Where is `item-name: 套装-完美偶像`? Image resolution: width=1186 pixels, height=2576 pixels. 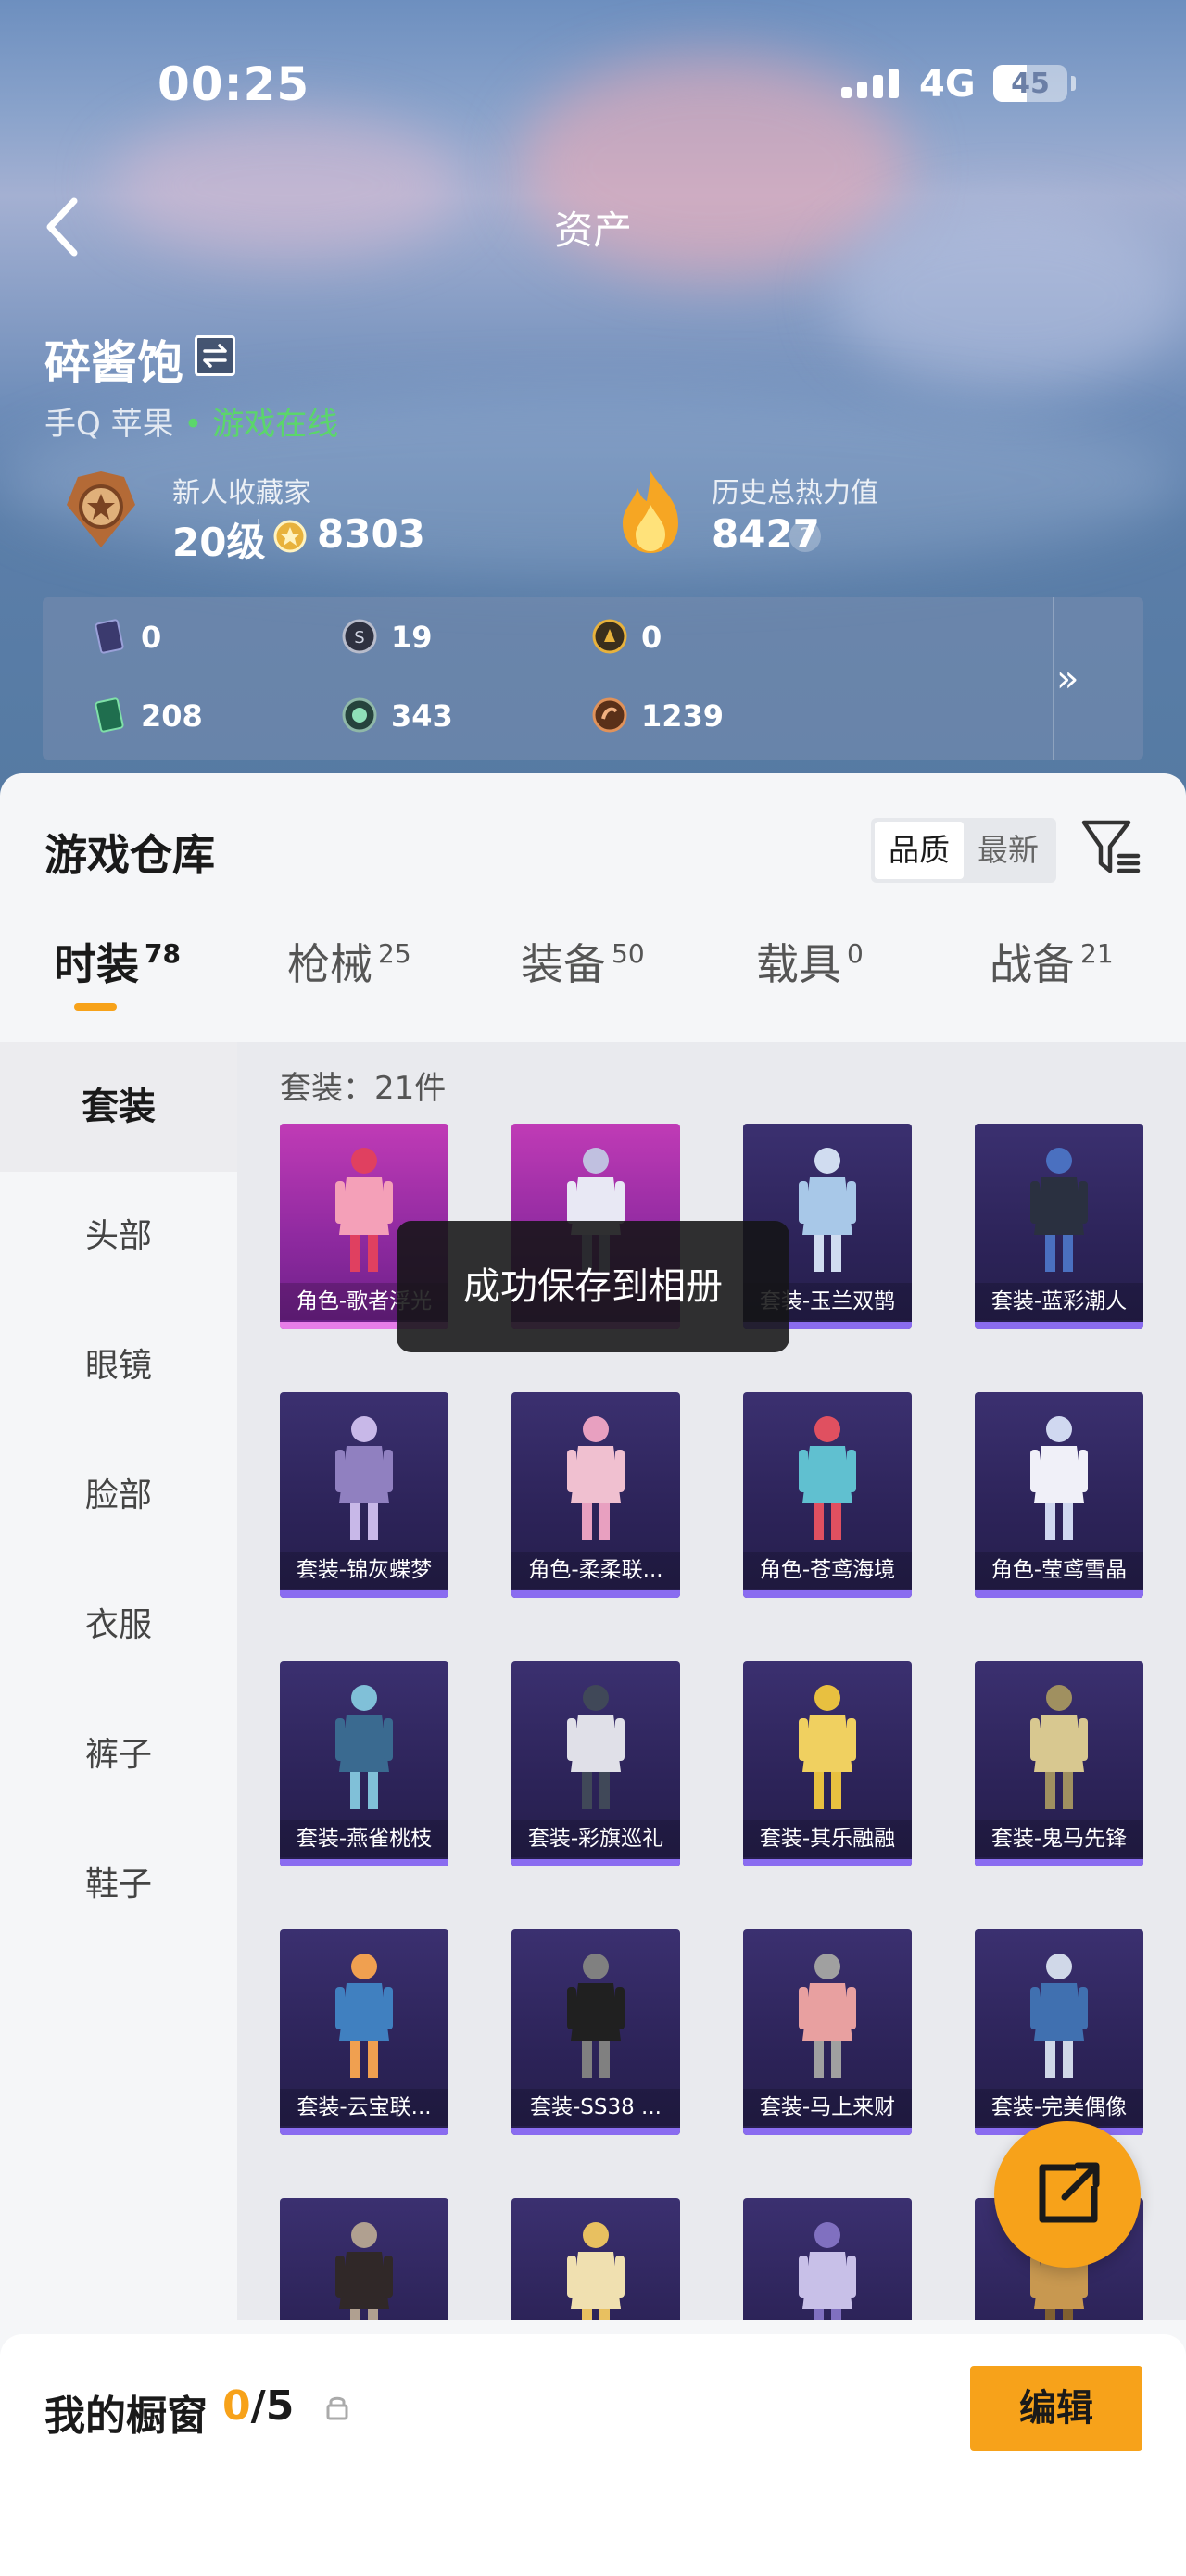
item-name: 套装-完美偶像 is located at coordinates (1059, 2107).